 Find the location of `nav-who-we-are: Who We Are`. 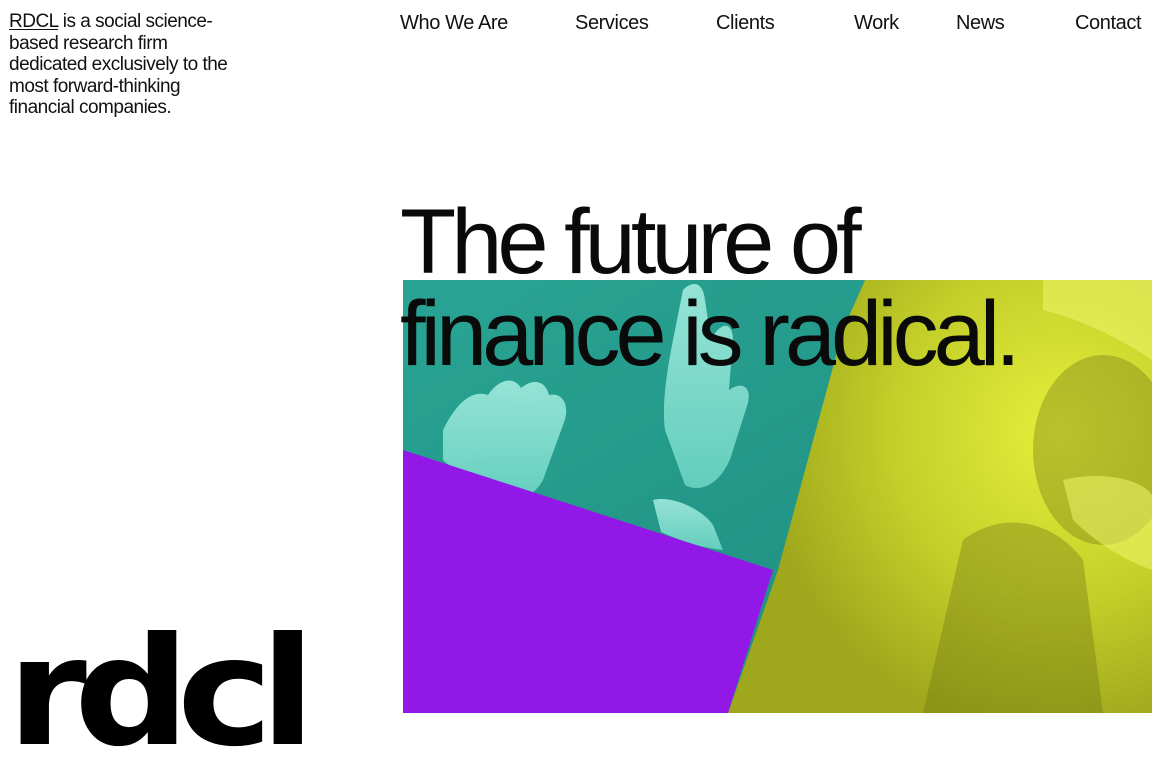

nav-who-we-are: Who We Are is located at coordinates (454, 23).